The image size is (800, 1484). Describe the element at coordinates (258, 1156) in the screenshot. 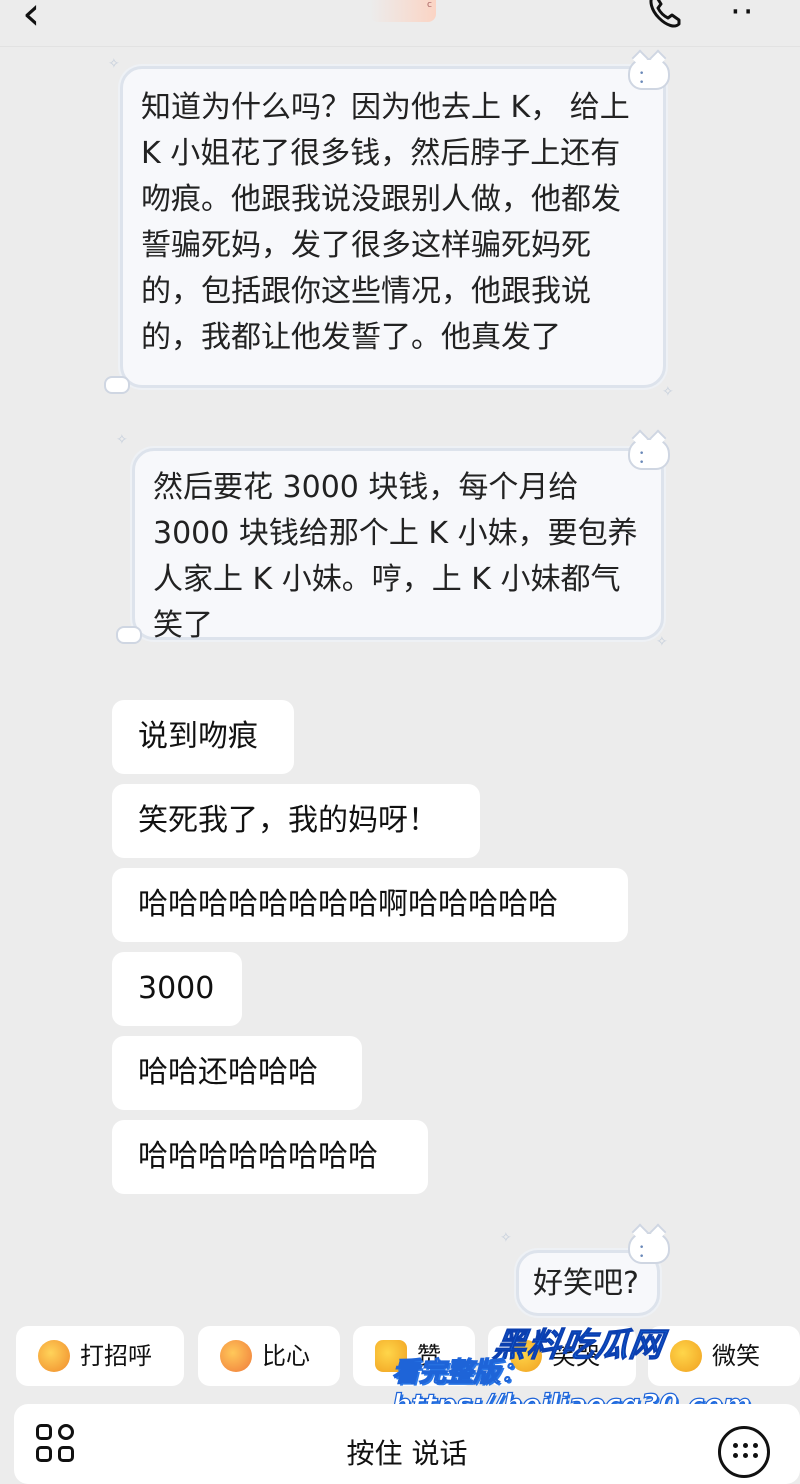

I see `message-text: 哈哈哈哈哈哈哈哈` at that location.